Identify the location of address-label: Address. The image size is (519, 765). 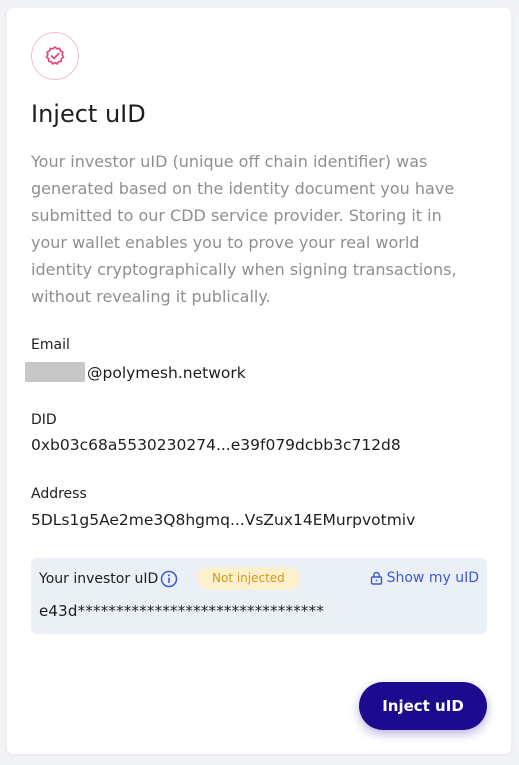
(59, 494).